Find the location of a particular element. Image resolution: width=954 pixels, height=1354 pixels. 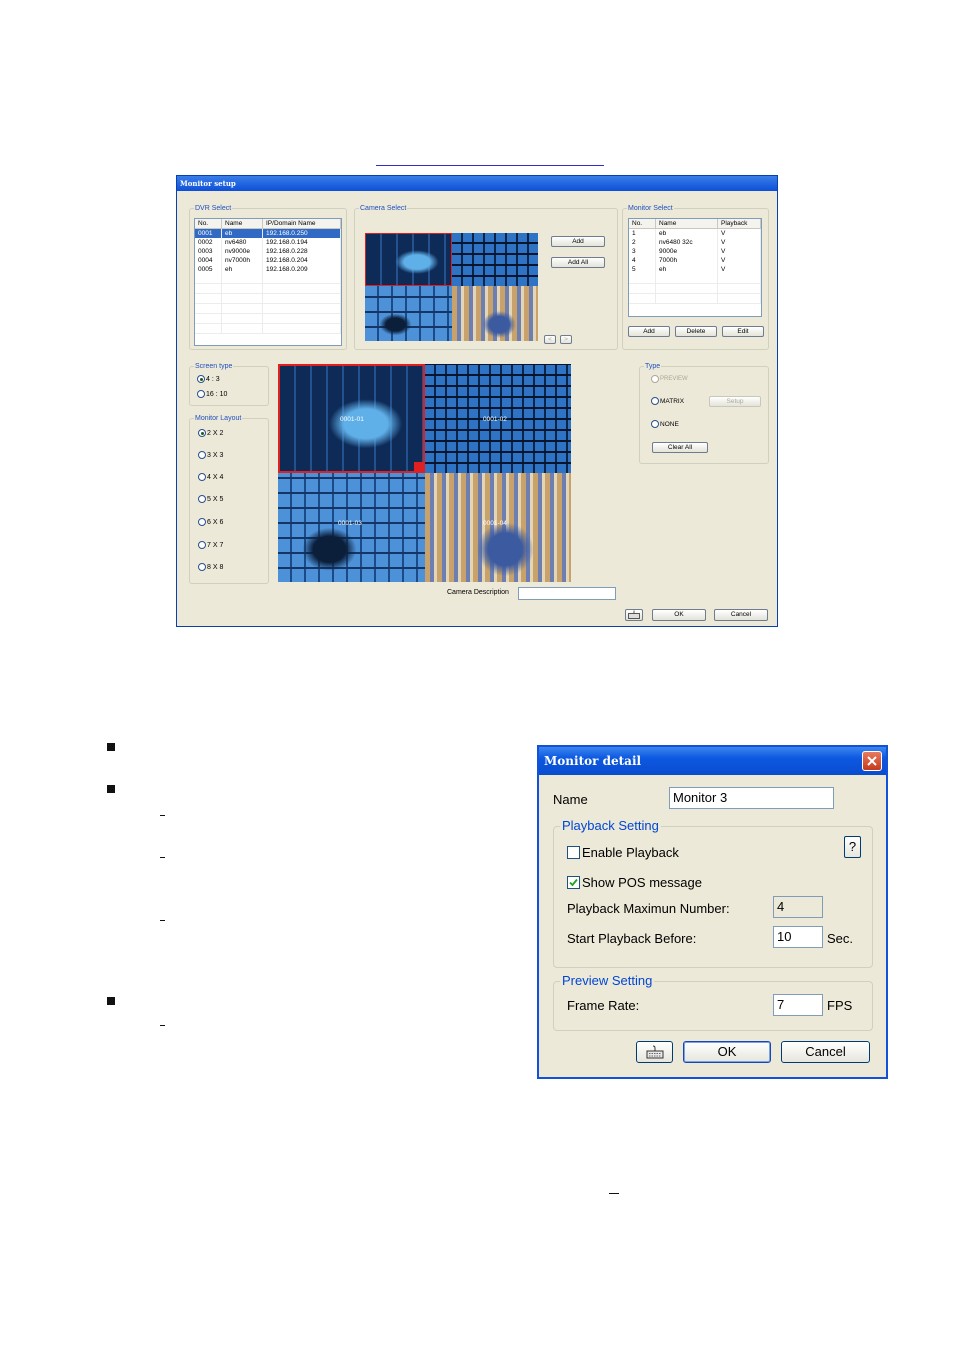

start-before-unit: Sec. is located at coordinates (840, 938).